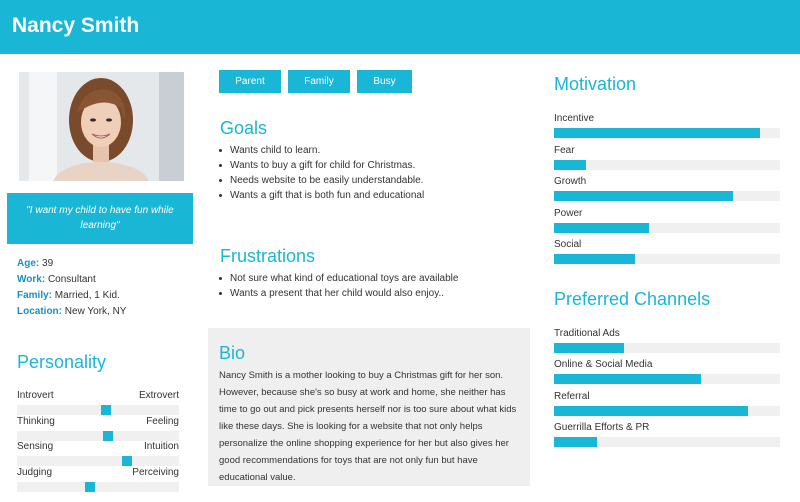  Describe the element at coordinates (572, 396) in the screenshot. I see `bar-label: Referral` at that location.